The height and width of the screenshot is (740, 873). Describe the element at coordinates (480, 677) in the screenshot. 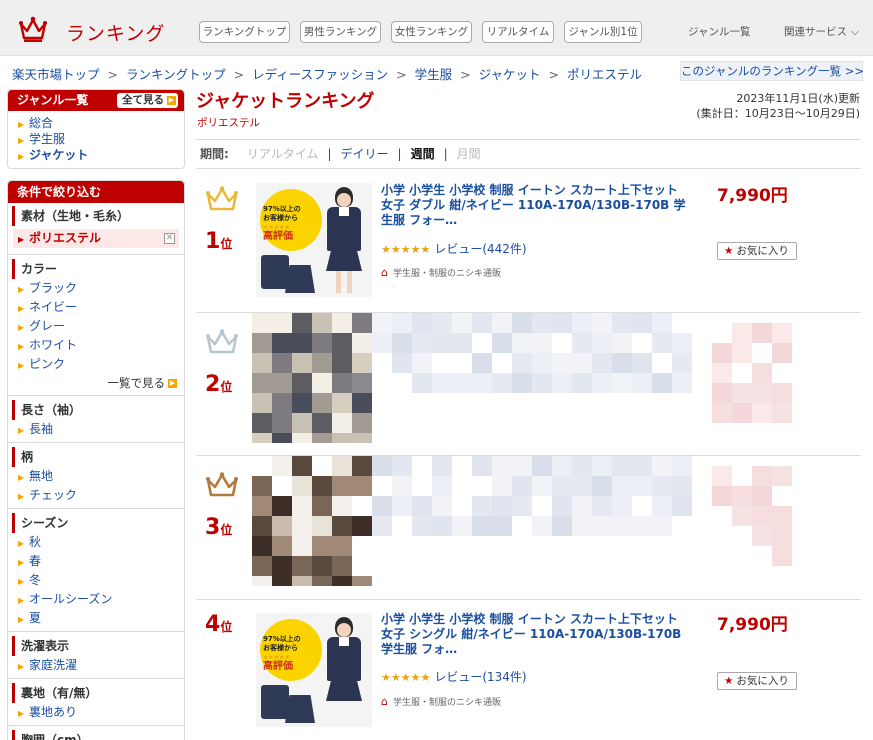

I see `review-link: レビュー(134件)` at that location.